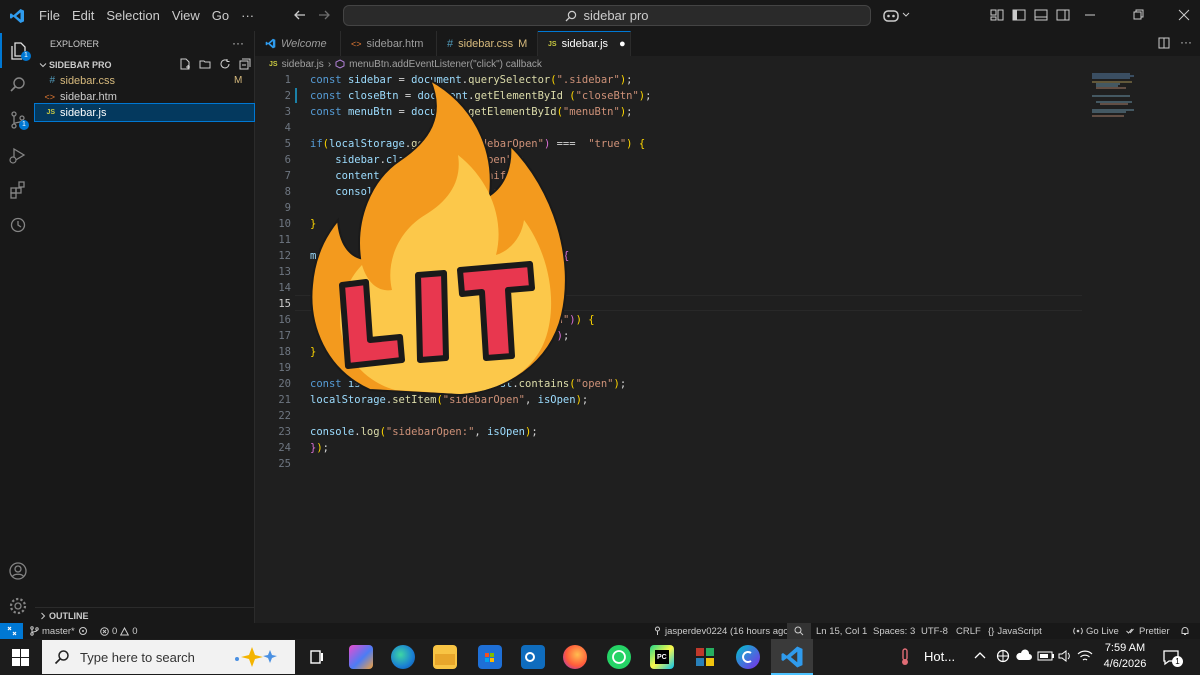  What do you see at coordinates (403, 657) in the screenshot?
I see `edge-browser-icon` at bounding box center [403, 657].